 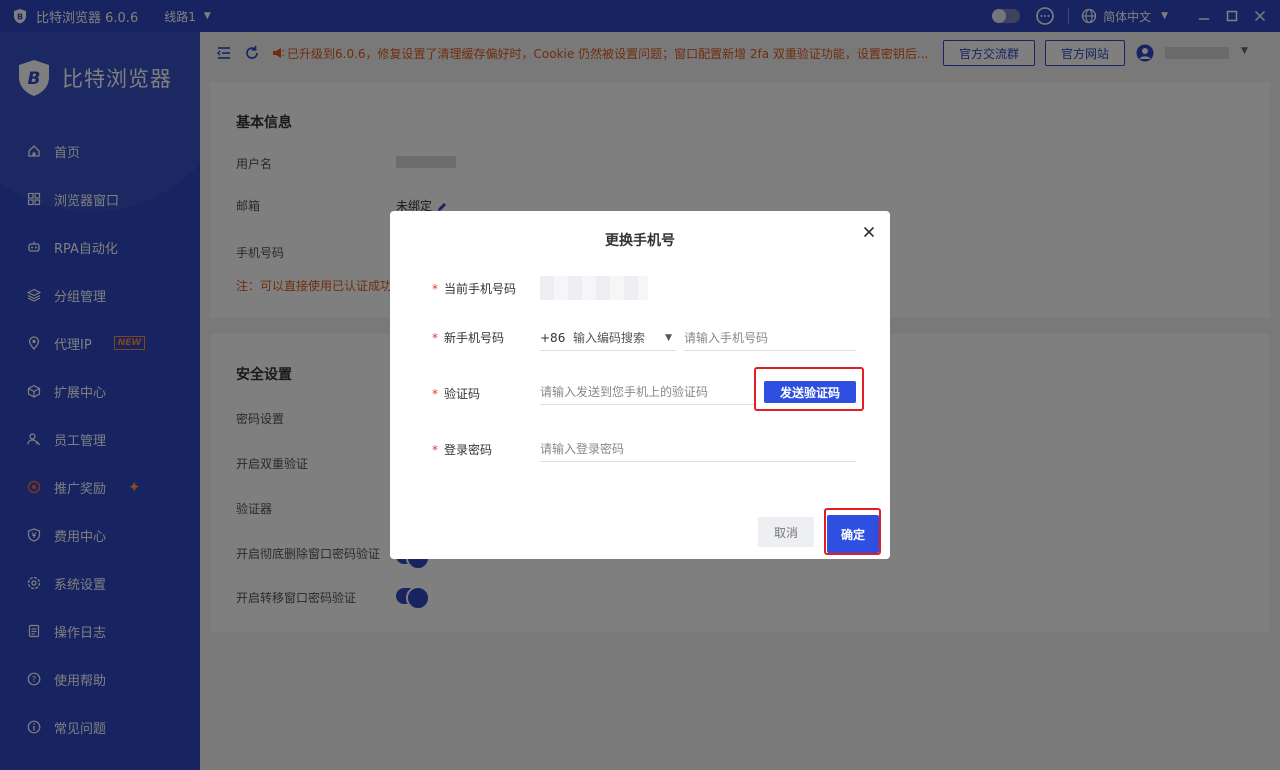 I want to click on chevron-down-icon: ▼, so click(x=668, y=337).